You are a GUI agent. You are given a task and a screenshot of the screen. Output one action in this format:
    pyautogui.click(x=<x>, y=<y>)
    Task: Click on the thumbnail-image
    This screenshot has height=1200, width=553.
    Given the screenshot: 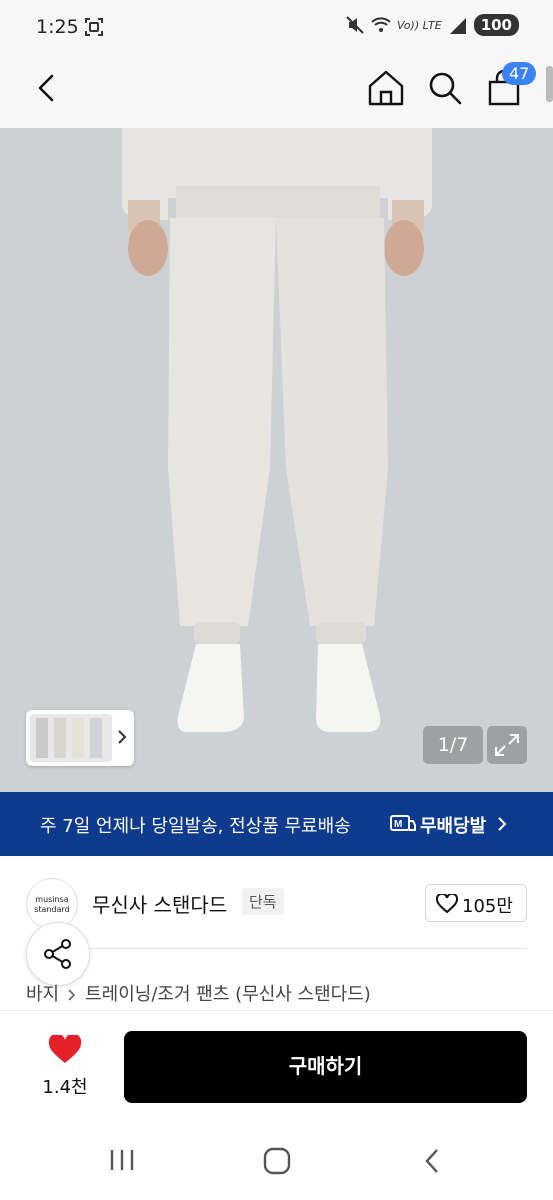 What is the action you would take?
    pyautogui.click(x=71, y=738)
    